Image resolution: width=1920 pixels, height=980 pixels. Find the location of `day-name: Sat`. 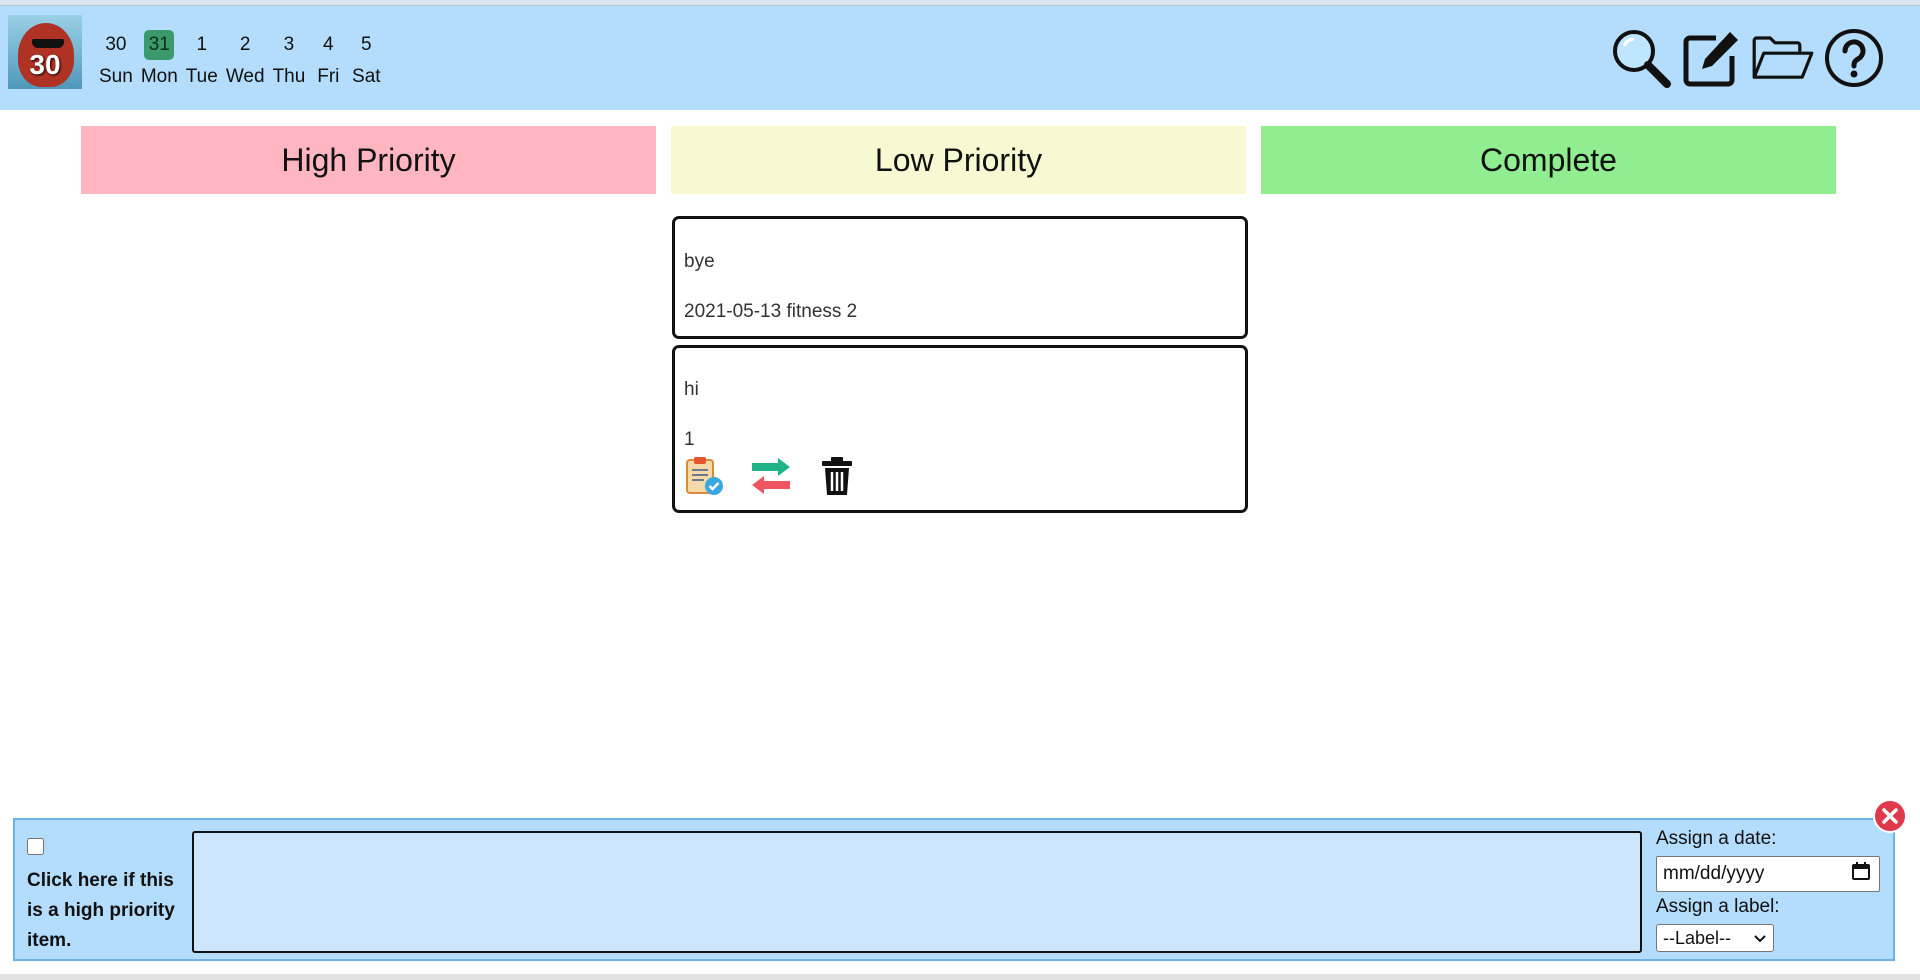

day-name: Sat is located at coordinates (366, 76).